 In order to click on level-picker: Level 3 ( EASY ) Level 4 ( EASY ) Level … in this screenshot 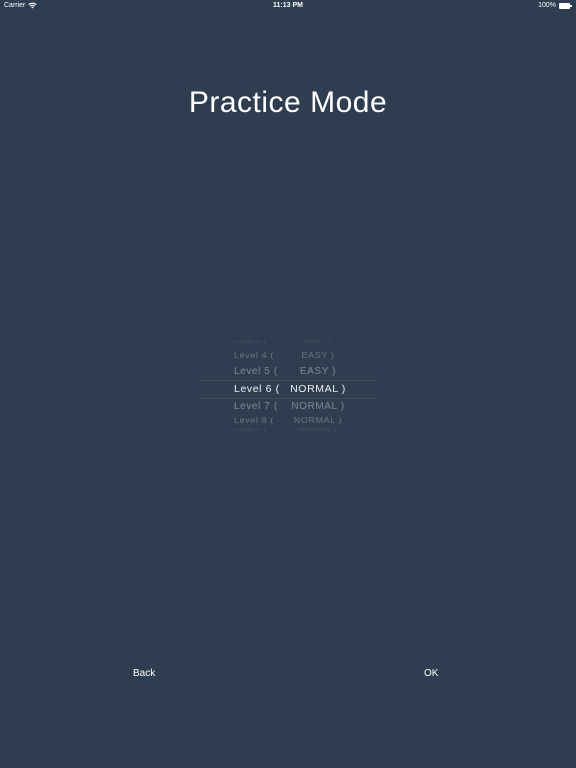, I will do `click(288, 388)`.